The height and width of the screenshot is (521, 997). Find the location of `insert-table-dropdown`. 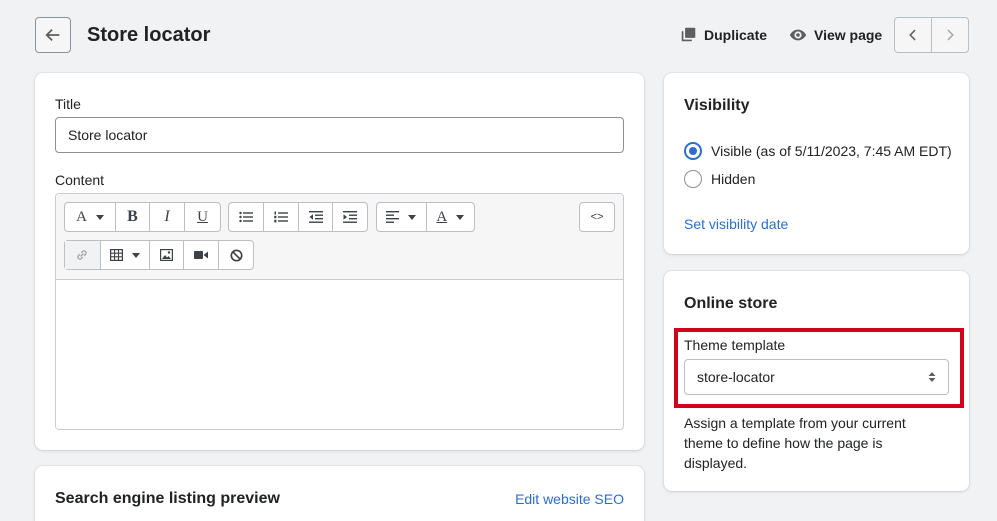

insert-table-dropdown is located at coordinates (124, 255).